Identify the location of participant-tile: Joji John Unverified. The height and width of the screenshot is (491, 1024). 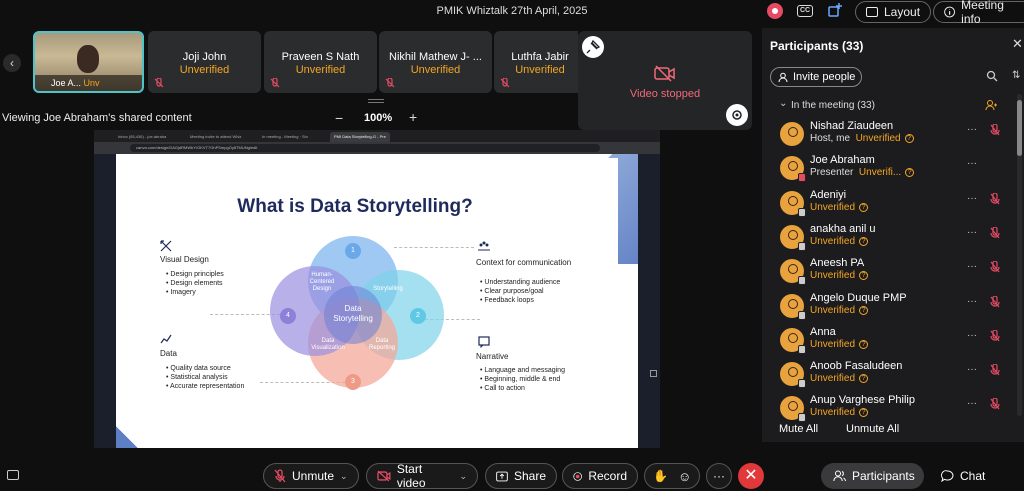
(204, 62).